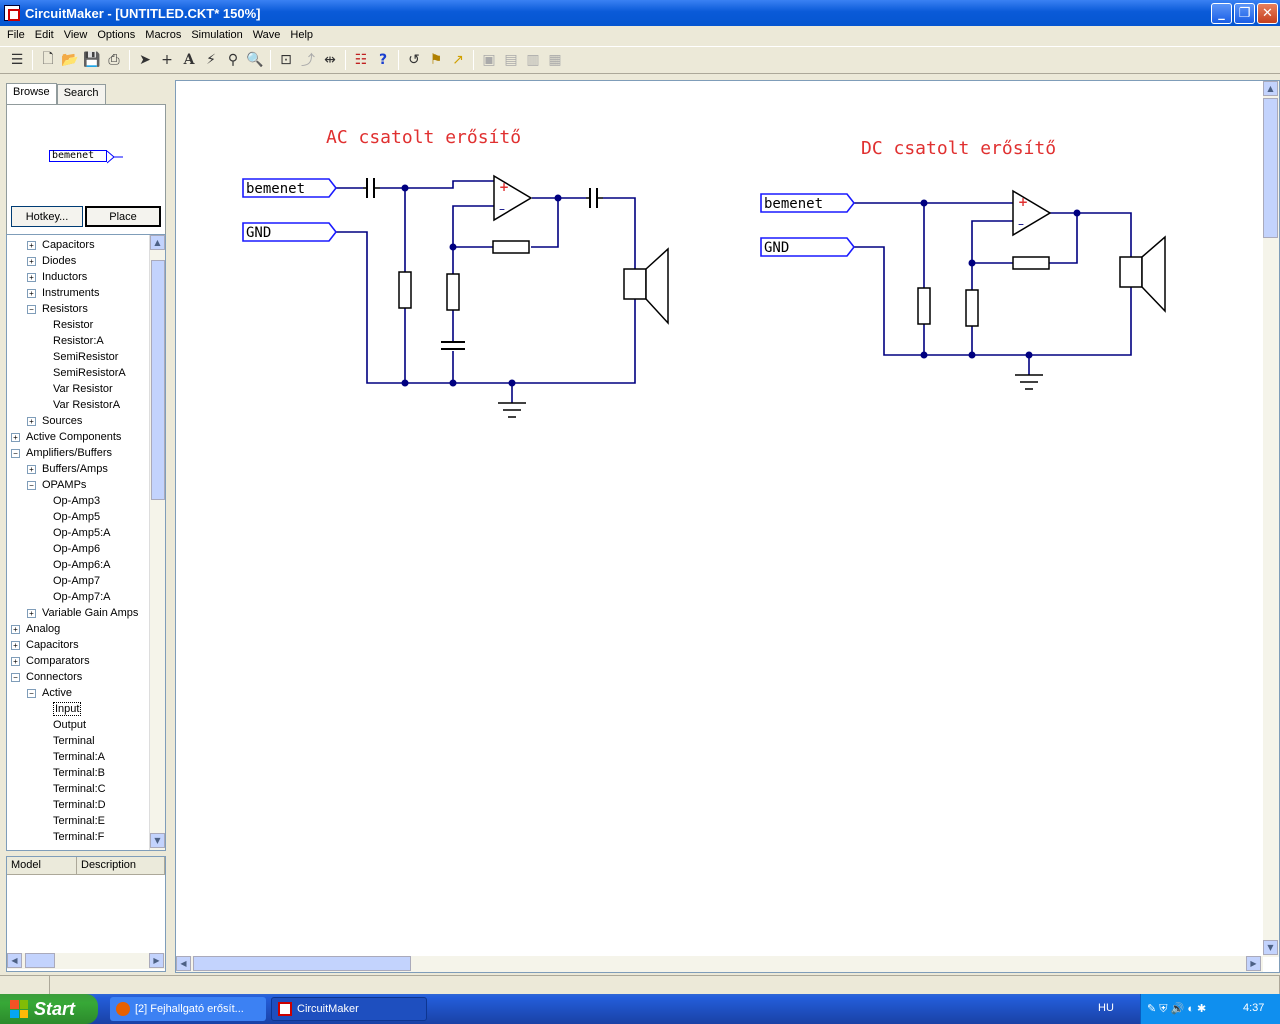  I want to click on print-icon: ⎙, so click(114, 60).